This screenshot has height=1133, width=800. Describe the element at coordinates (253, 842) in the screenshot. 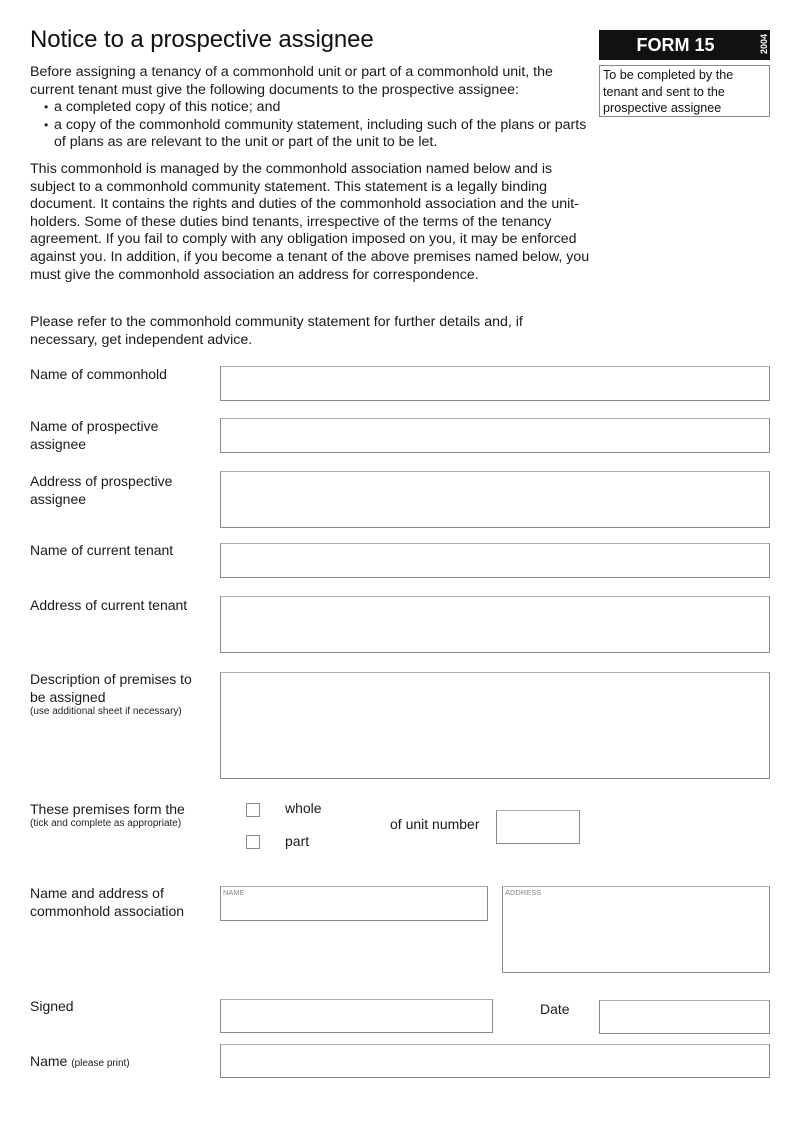

I see `part-checkbox` at that location.